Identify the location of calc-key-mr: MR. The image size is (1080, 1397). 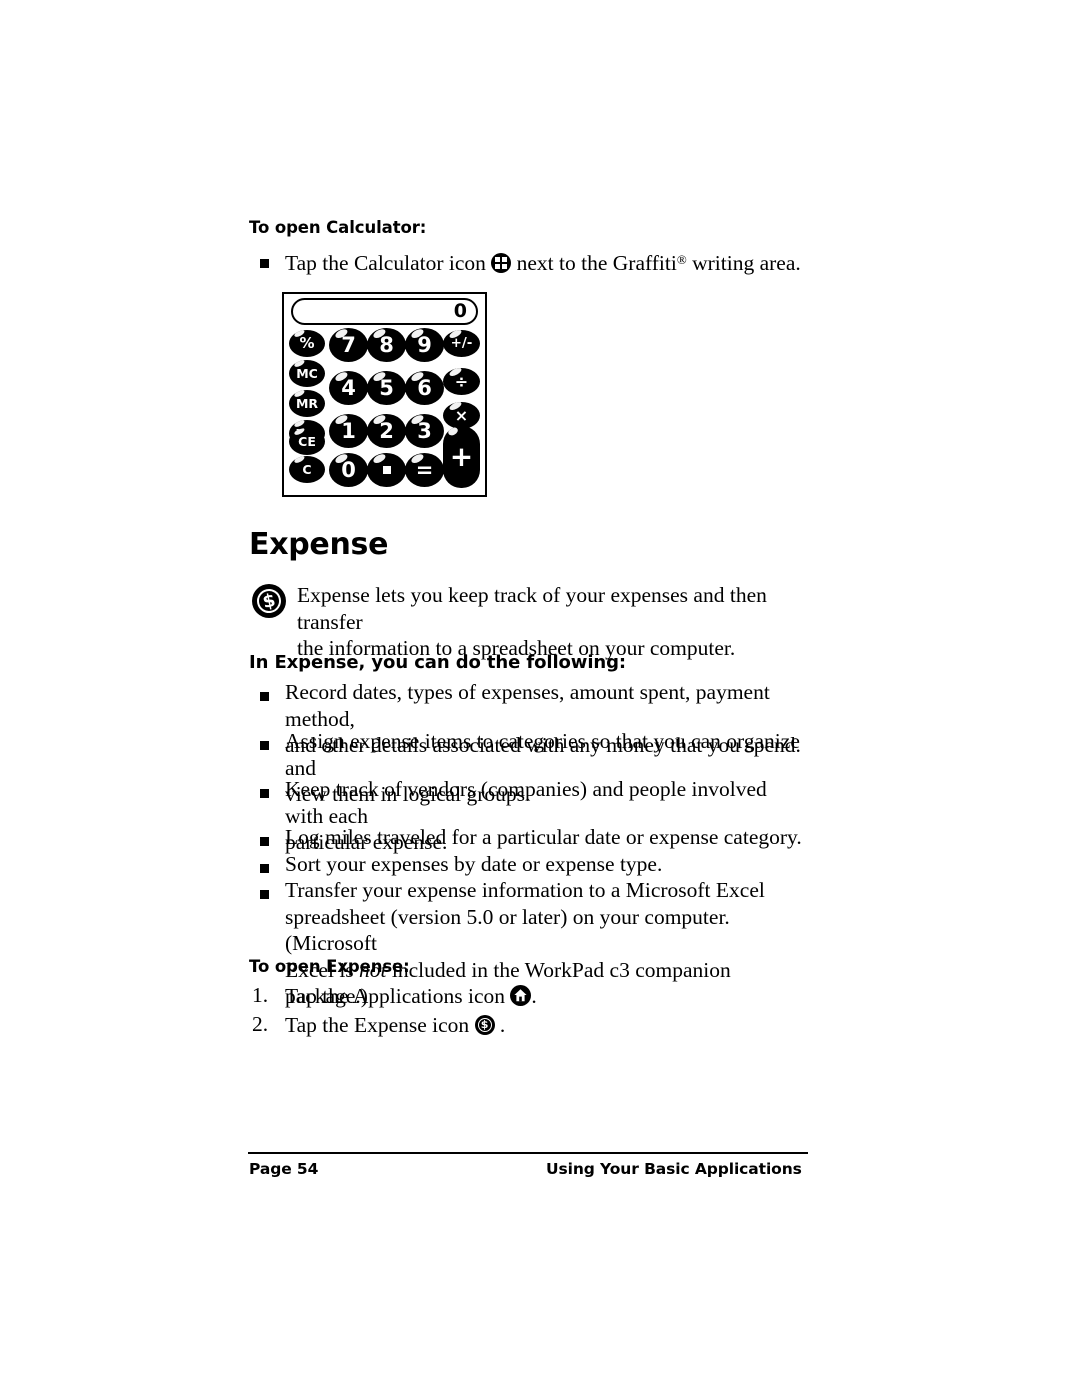
(307, 403).